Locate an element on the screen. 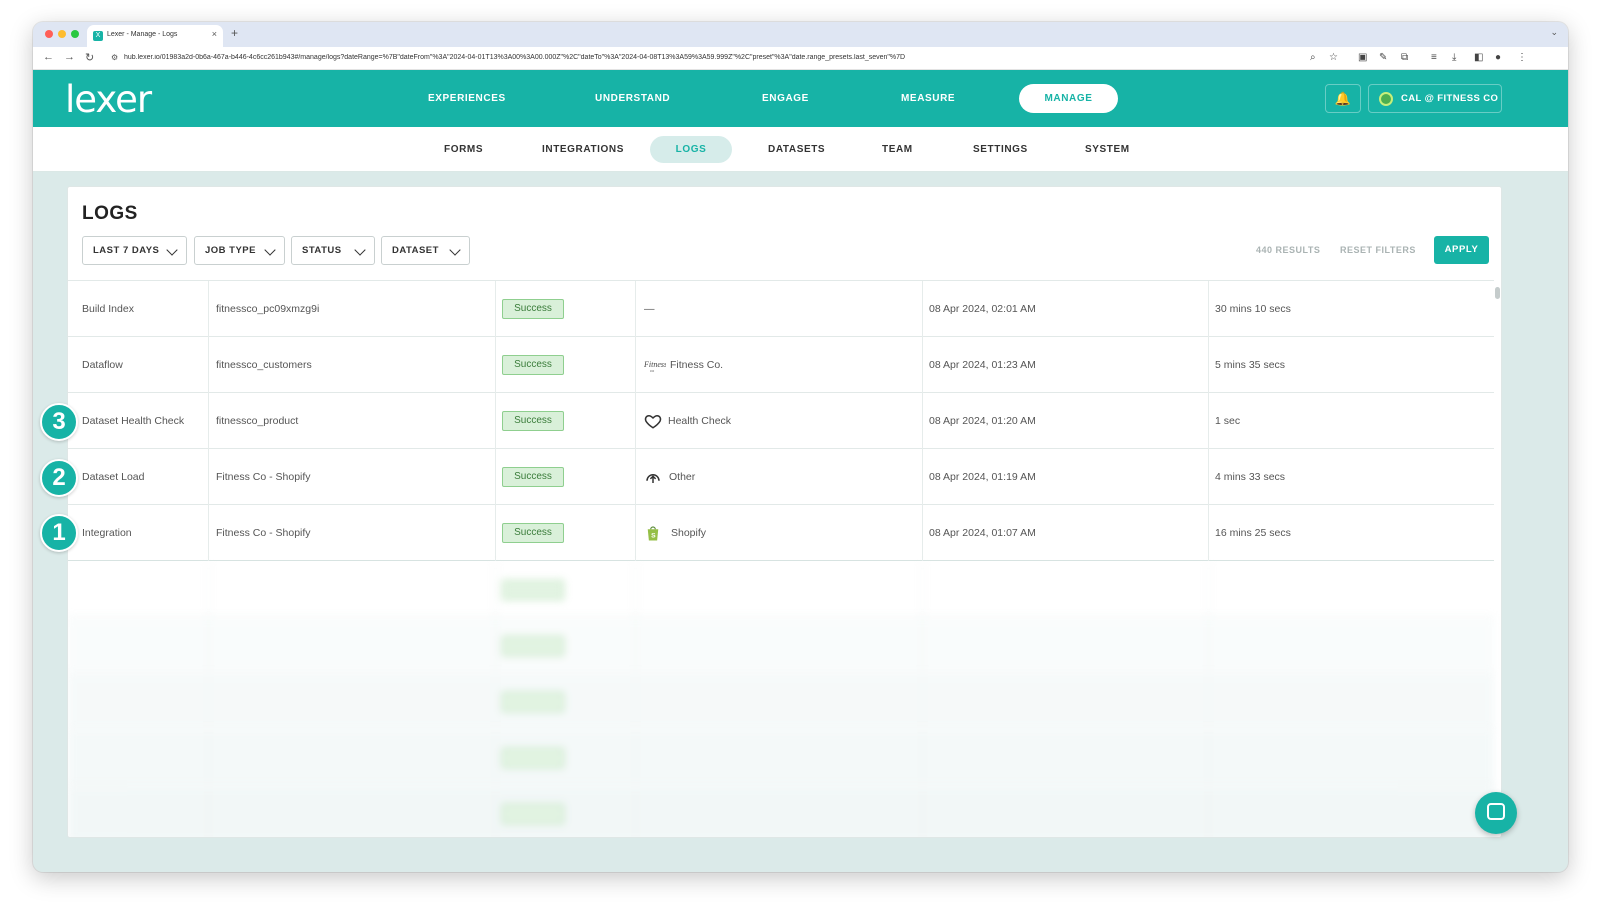 This screenshot has width=1600, height=914. chat-icon is located at coordinates (1496, 811).